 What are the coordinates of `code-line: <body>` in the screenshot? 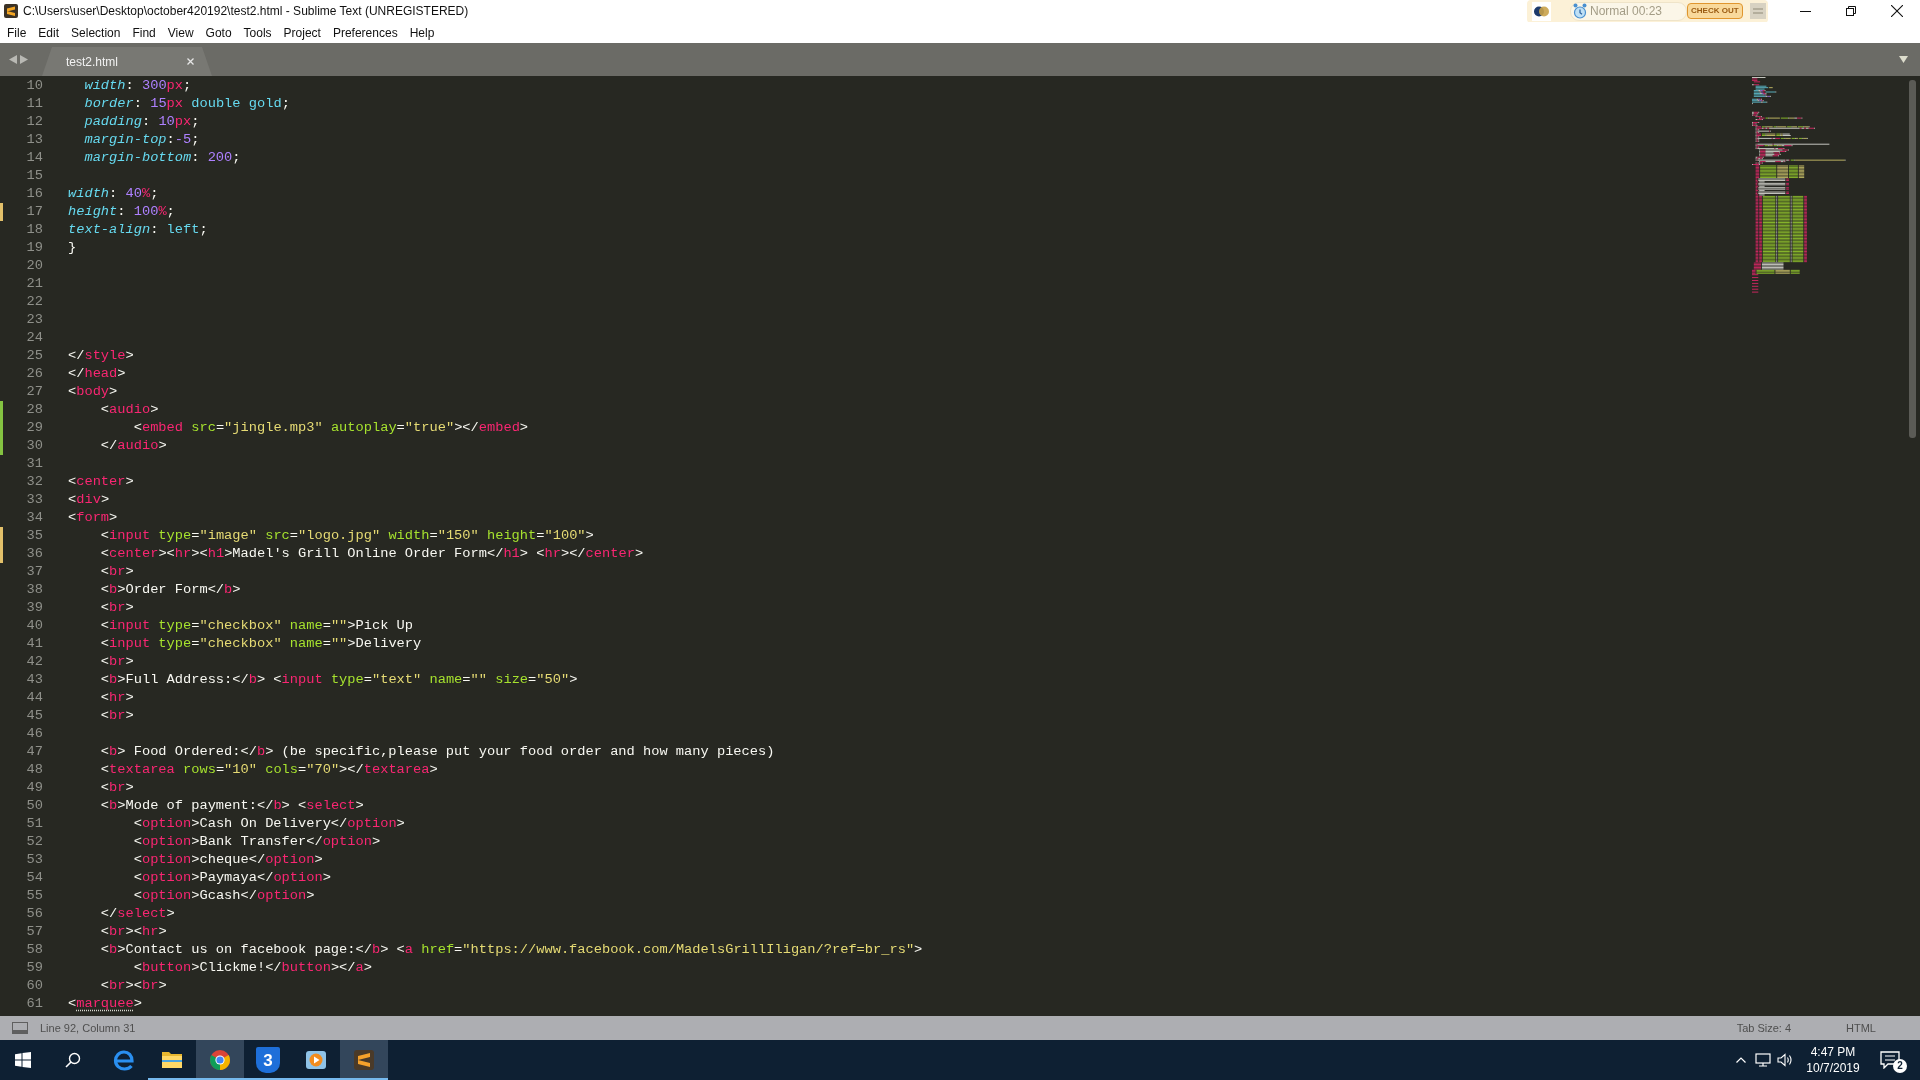 It's located at (93, 392).